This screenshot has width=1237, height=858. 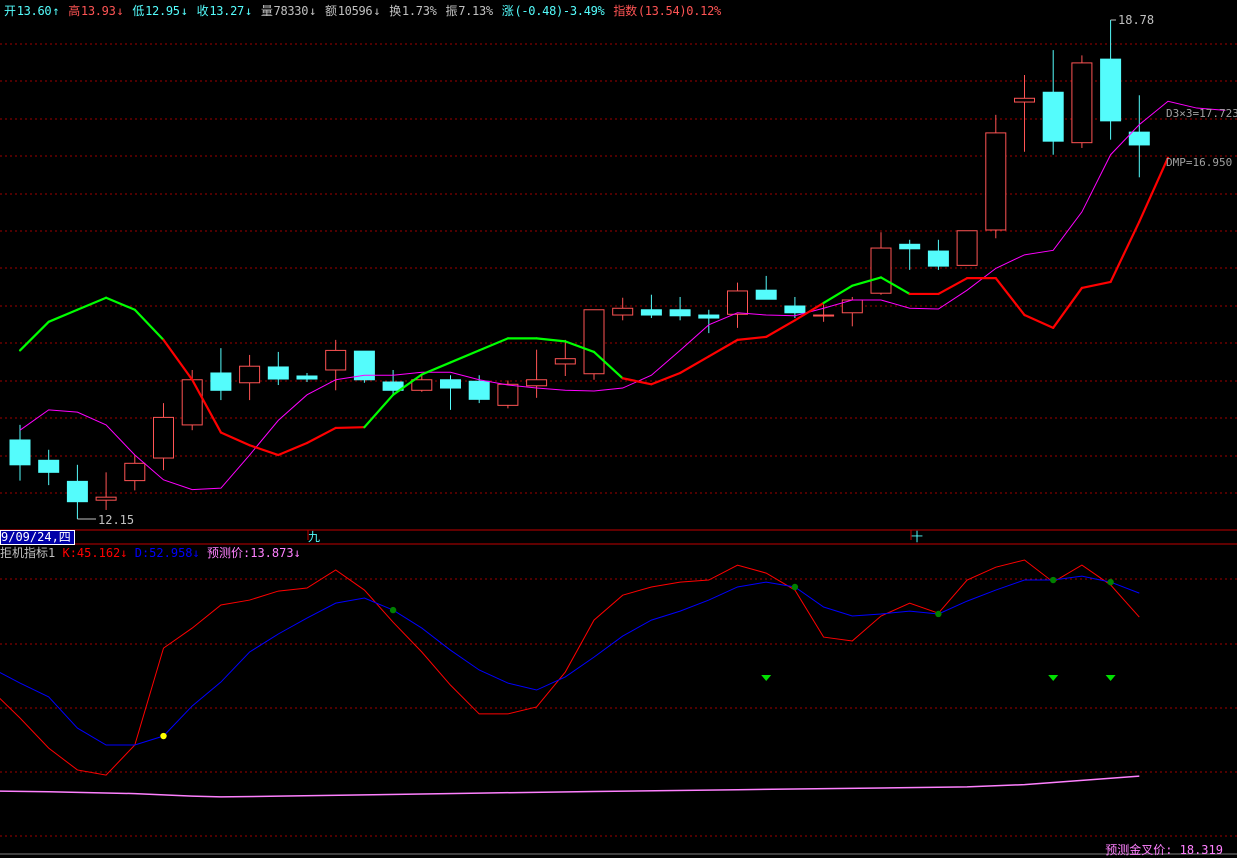 I want to click on dmp-value-label: DMP=16.950, so click(x=1199, y=162).